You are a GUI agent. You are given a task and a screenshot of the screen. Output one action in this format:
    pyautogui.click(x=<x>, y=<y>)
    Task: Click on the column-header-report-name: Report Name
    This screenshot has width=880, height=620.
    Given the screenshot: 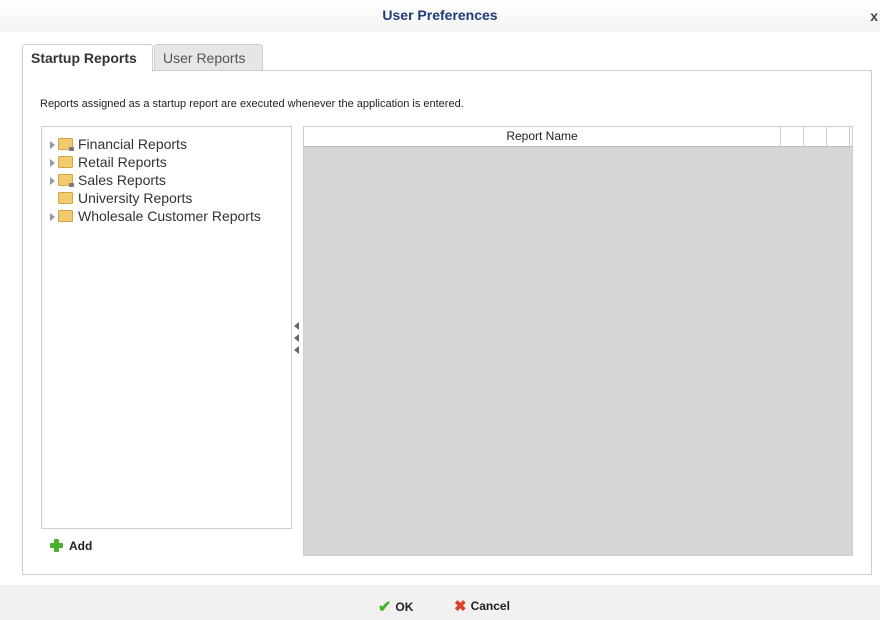 What is the action you would take?
    pyautogui.click(x=542, y=136)
    